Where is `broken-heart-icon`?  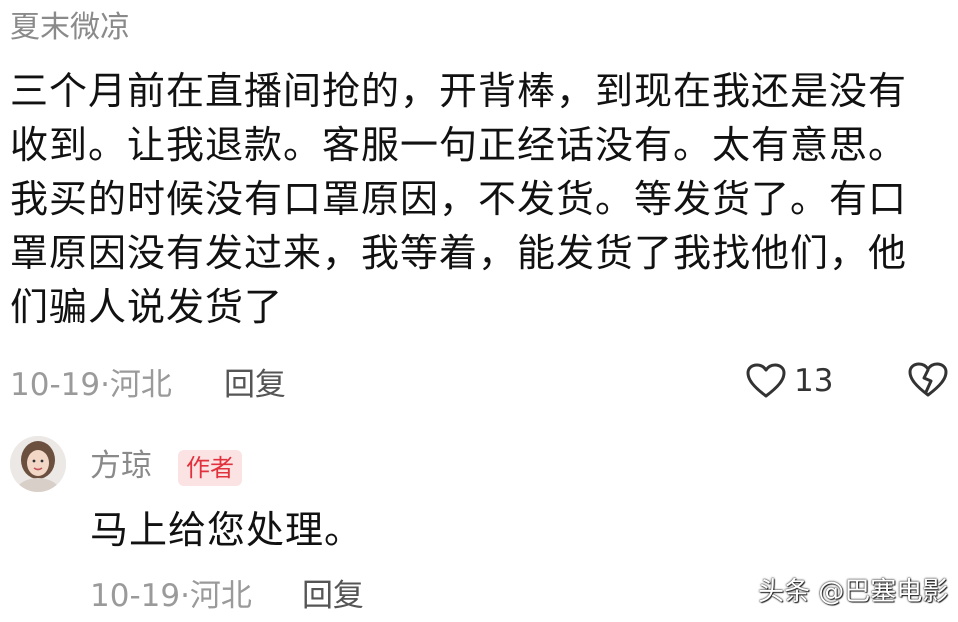 broken-heart-icon is located at coordinates (928, 379).